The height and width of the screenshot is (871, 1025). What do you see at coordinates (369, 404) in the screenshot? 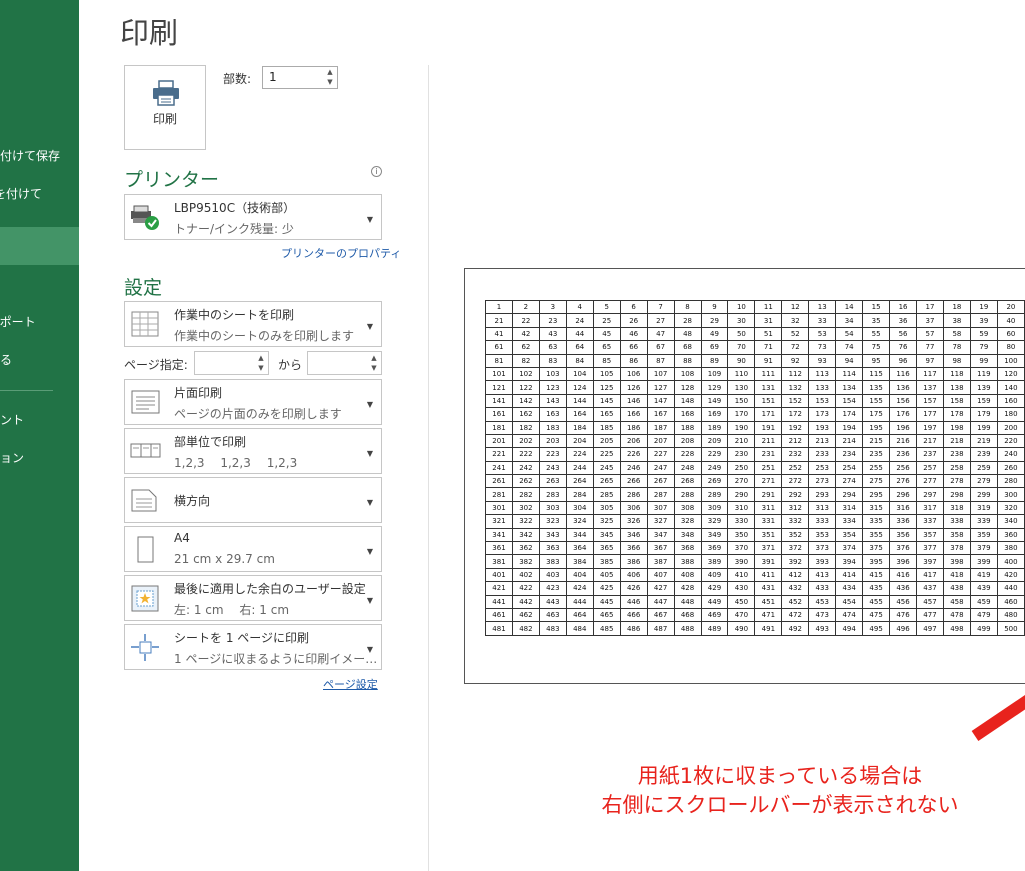
I see `chevron-down-icon: ▼` at bounding box center [369, 404].